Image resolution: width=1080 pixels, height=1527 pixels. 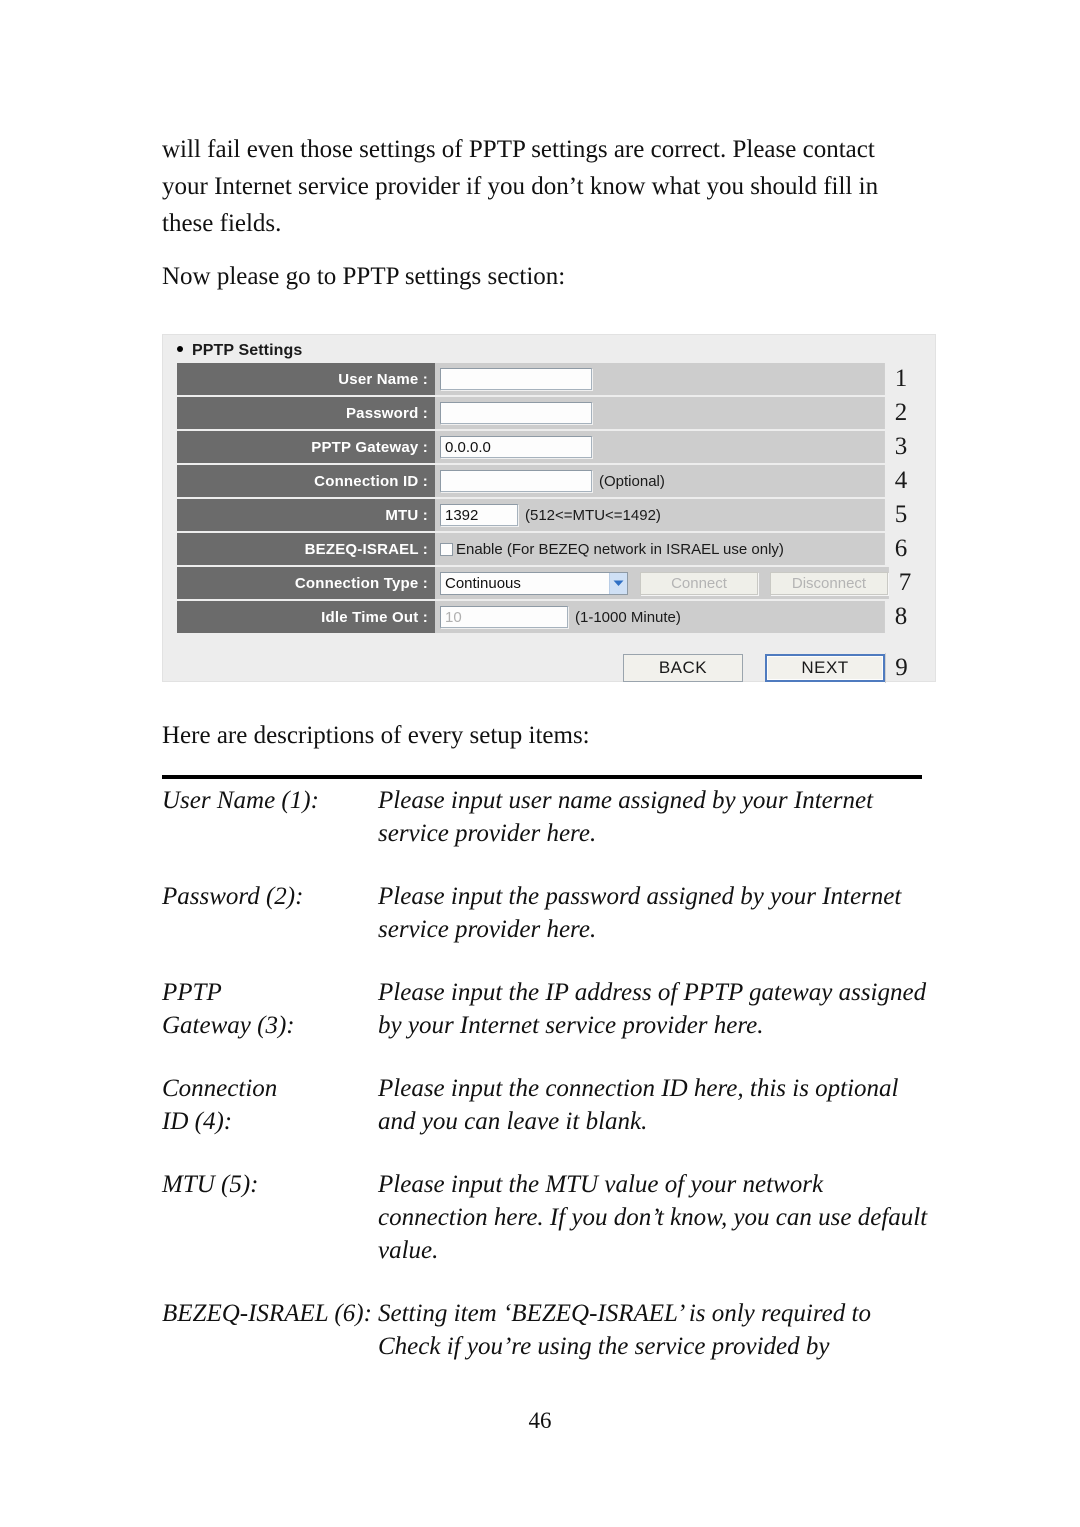 What do you see at coordinates (270, 1217) in the screenshot?
I see `description-term-mtu: MTU (5):` at bounding box center [270, 1217].